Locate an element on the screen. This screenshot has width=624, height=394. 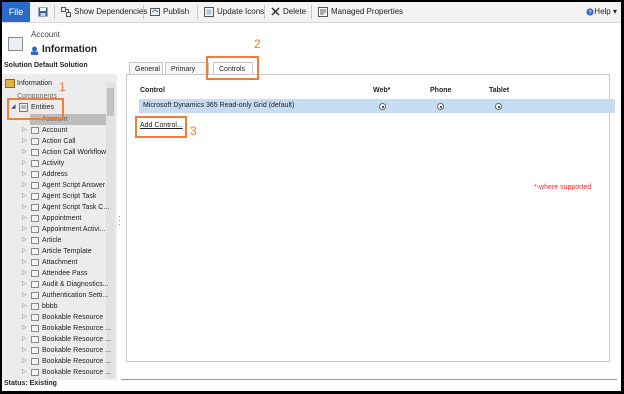
entity-name: Account is located at coordinates (45, 34).